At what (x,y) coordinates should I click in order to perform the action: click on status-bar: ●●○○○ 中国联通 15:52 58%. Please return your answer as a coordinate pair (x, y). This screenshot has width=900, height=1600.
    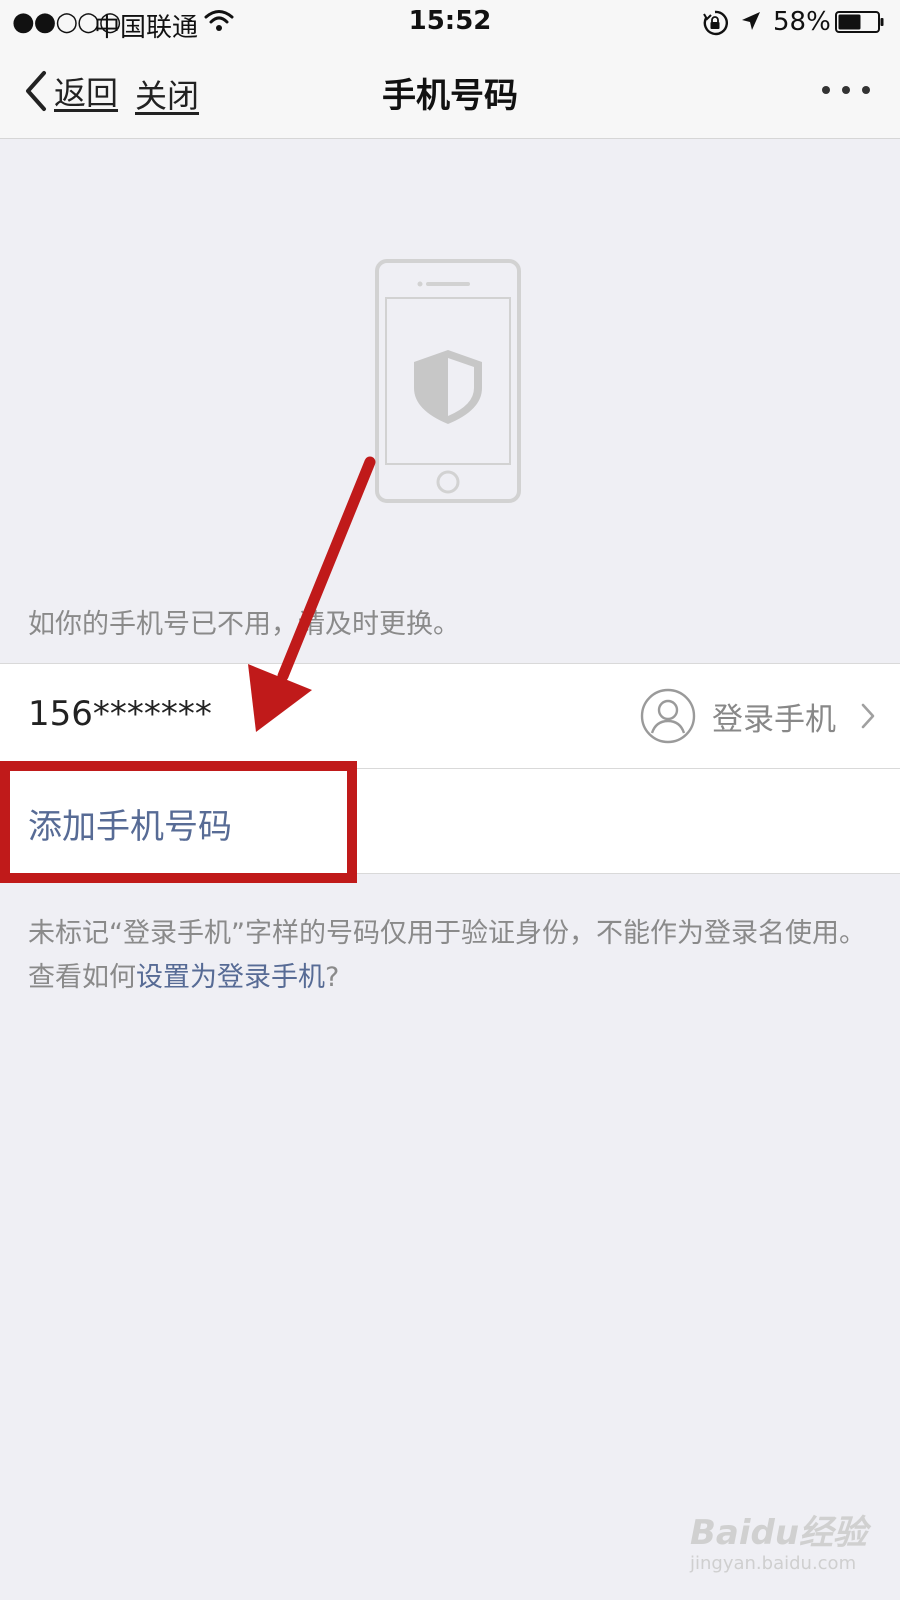
    Looking at the image, I should click on (450, 22).